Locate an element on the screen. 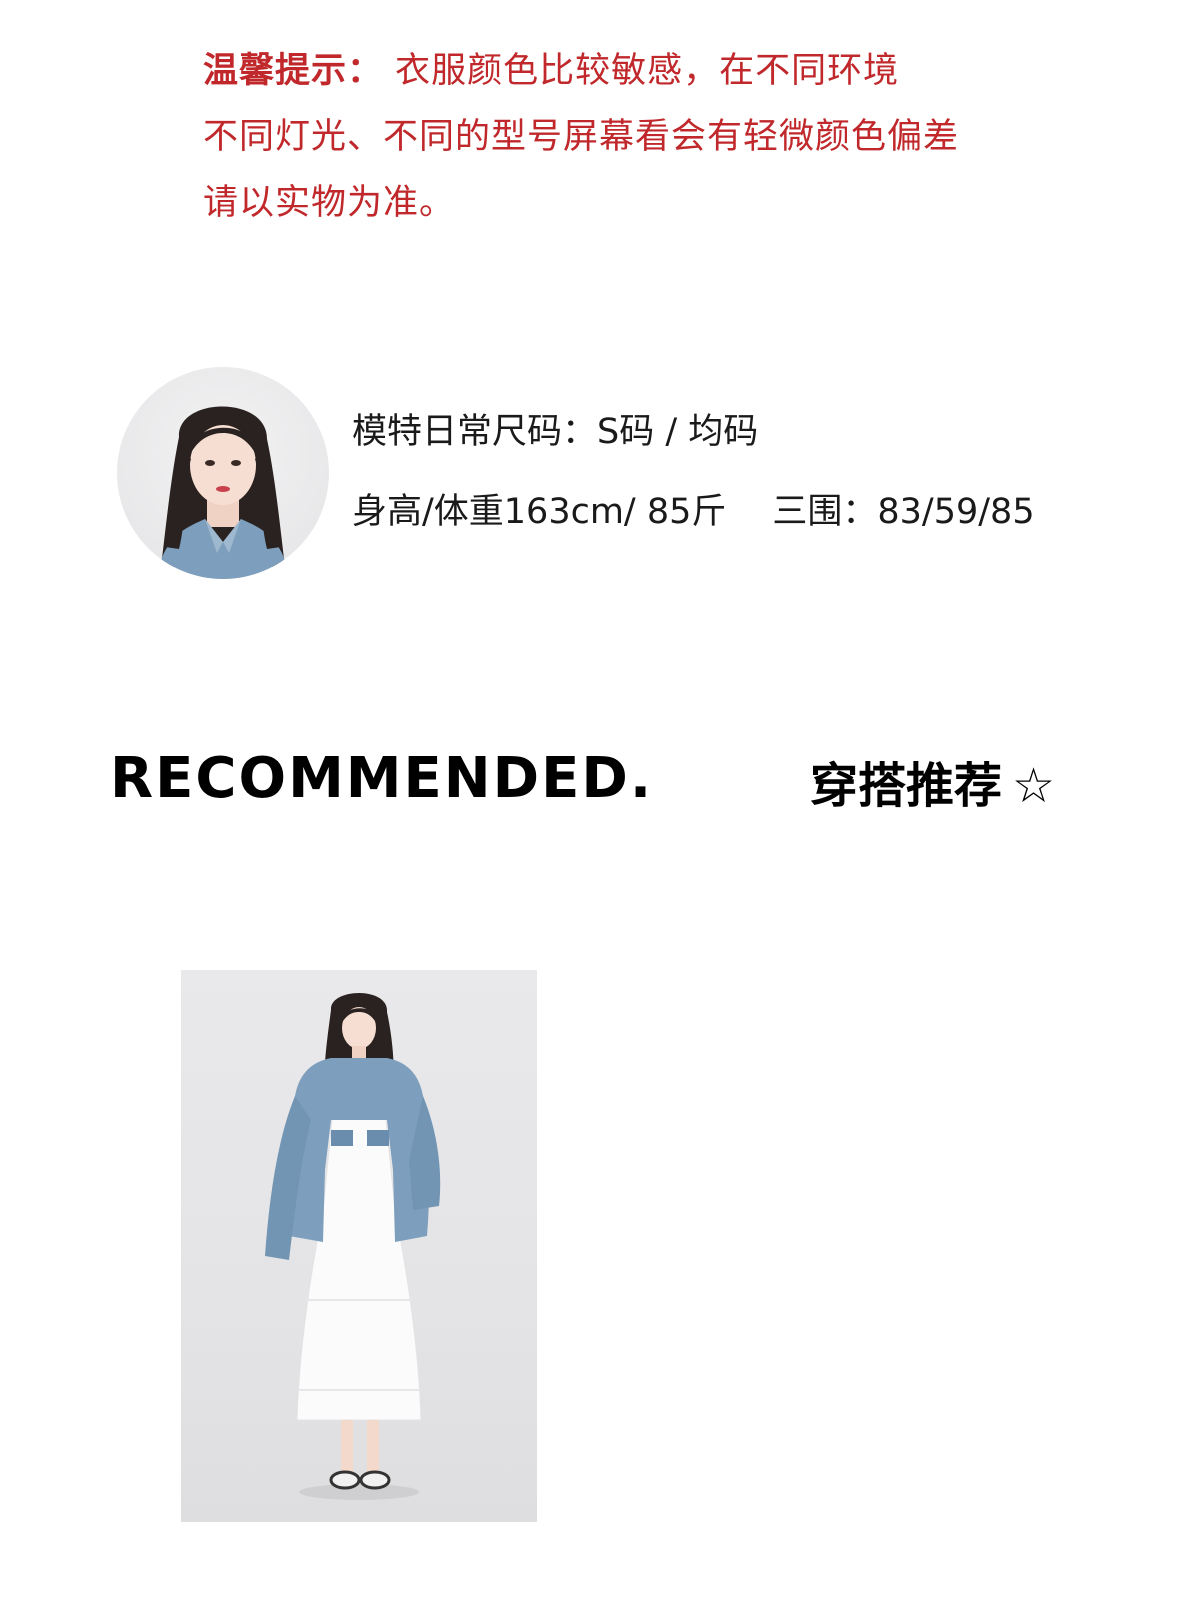  recommended-heading-cn: 穿搭推荐 ☆ is located at coordinates (932, 781).